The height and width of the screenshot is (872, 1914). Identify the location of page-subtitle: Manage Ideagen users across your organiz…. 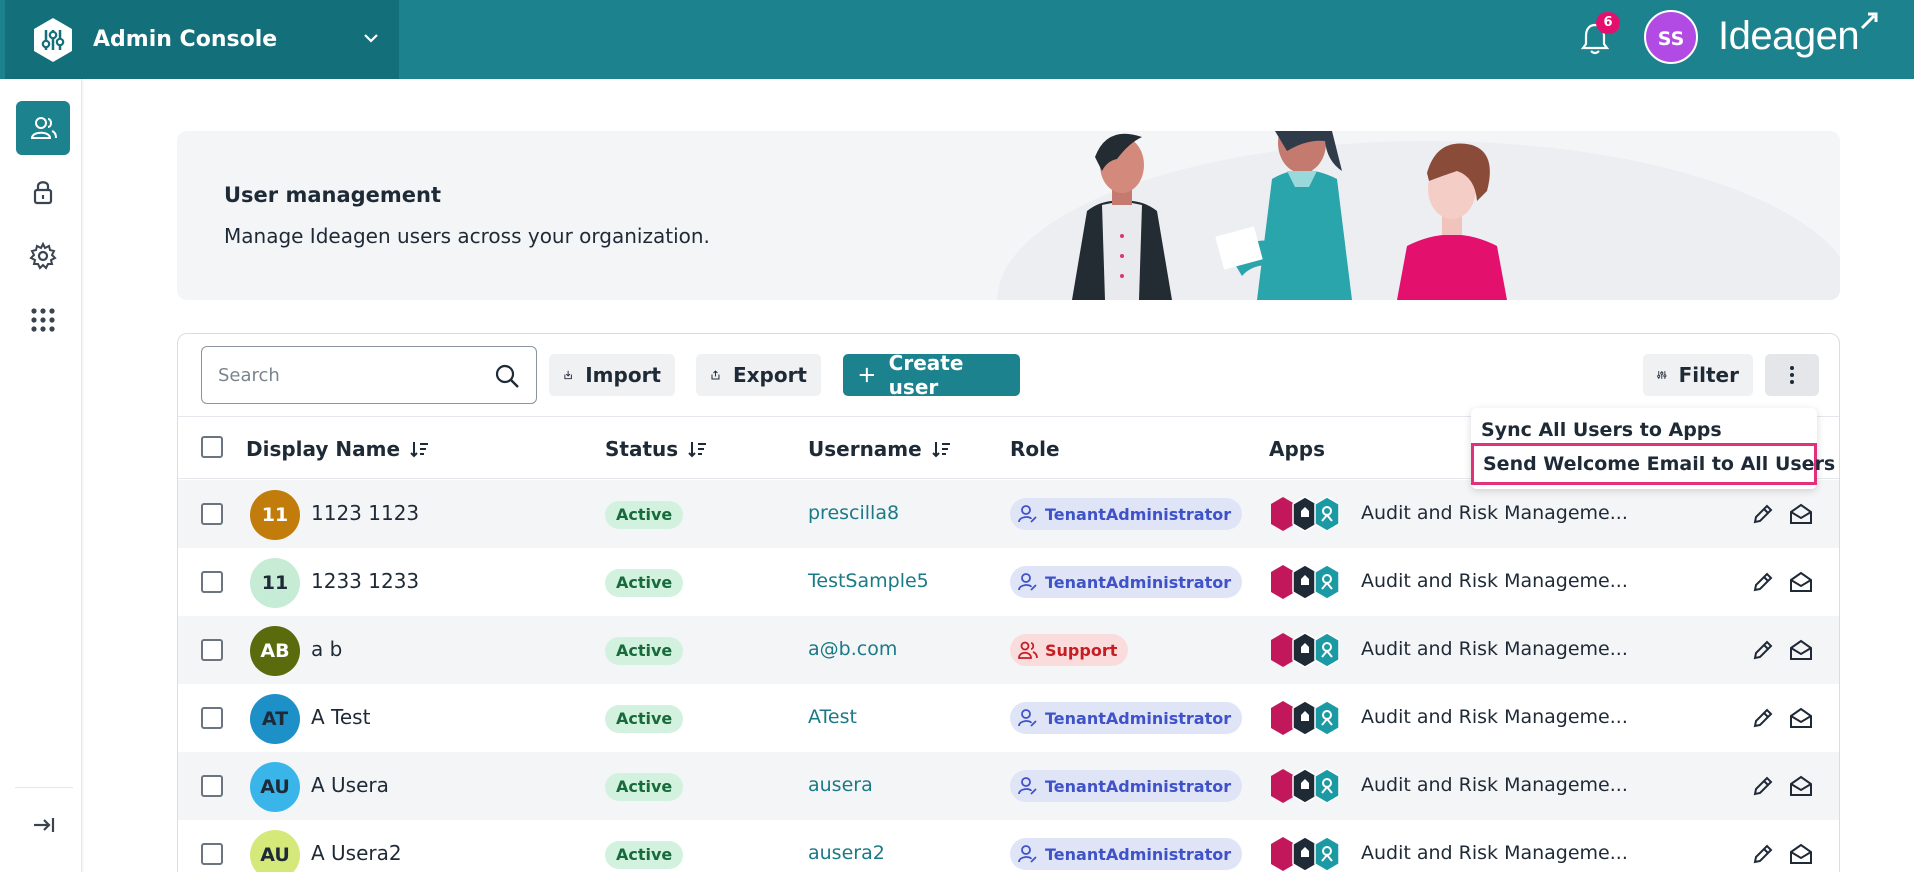
(467, 236).